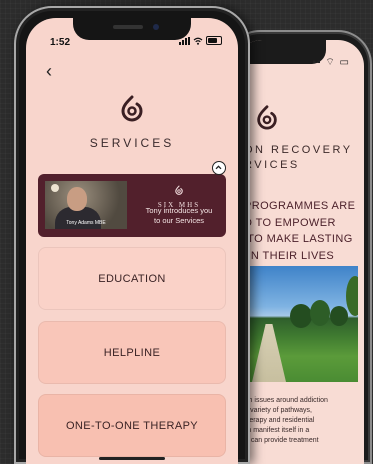  Describe the element at coordinates (132, 352) in the screenshot. I see `helpline-button: HELPLINE` at that location.